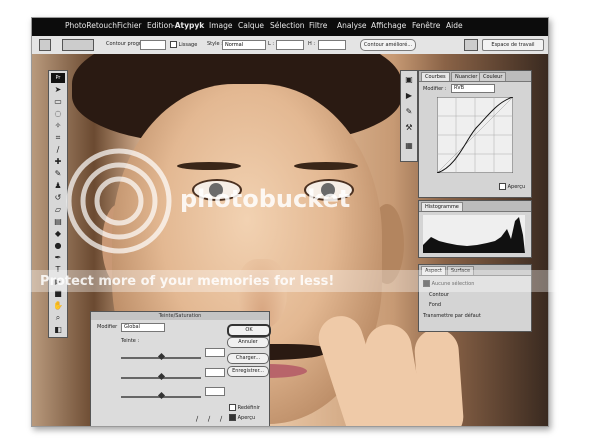  Describe the element at coordinates (58, 198) in the screenshot. I see `history-brush-icon: ↺` at that location.